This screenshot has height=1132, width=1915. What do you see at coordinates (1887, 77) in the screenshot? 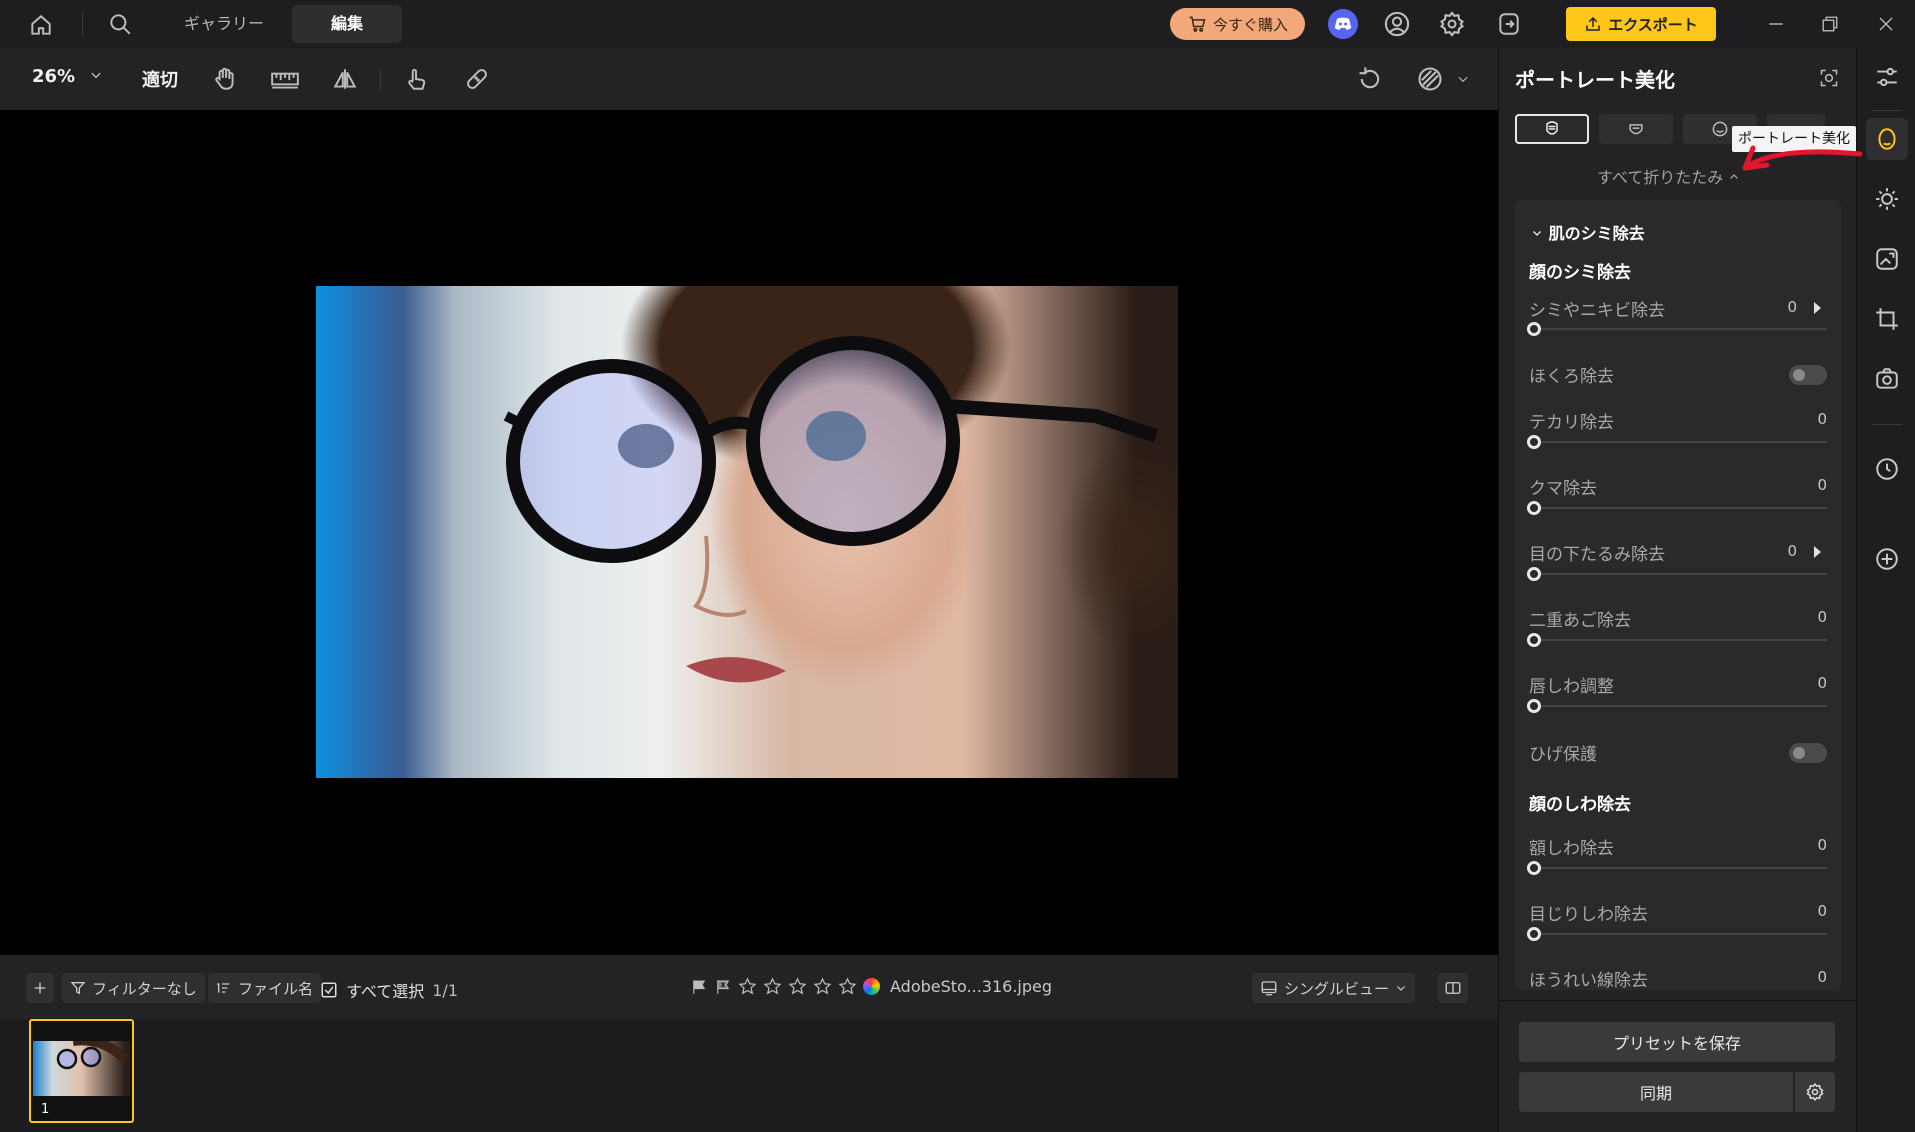
I see `adjust-sliders-button` at bounding box center [1887, 77].